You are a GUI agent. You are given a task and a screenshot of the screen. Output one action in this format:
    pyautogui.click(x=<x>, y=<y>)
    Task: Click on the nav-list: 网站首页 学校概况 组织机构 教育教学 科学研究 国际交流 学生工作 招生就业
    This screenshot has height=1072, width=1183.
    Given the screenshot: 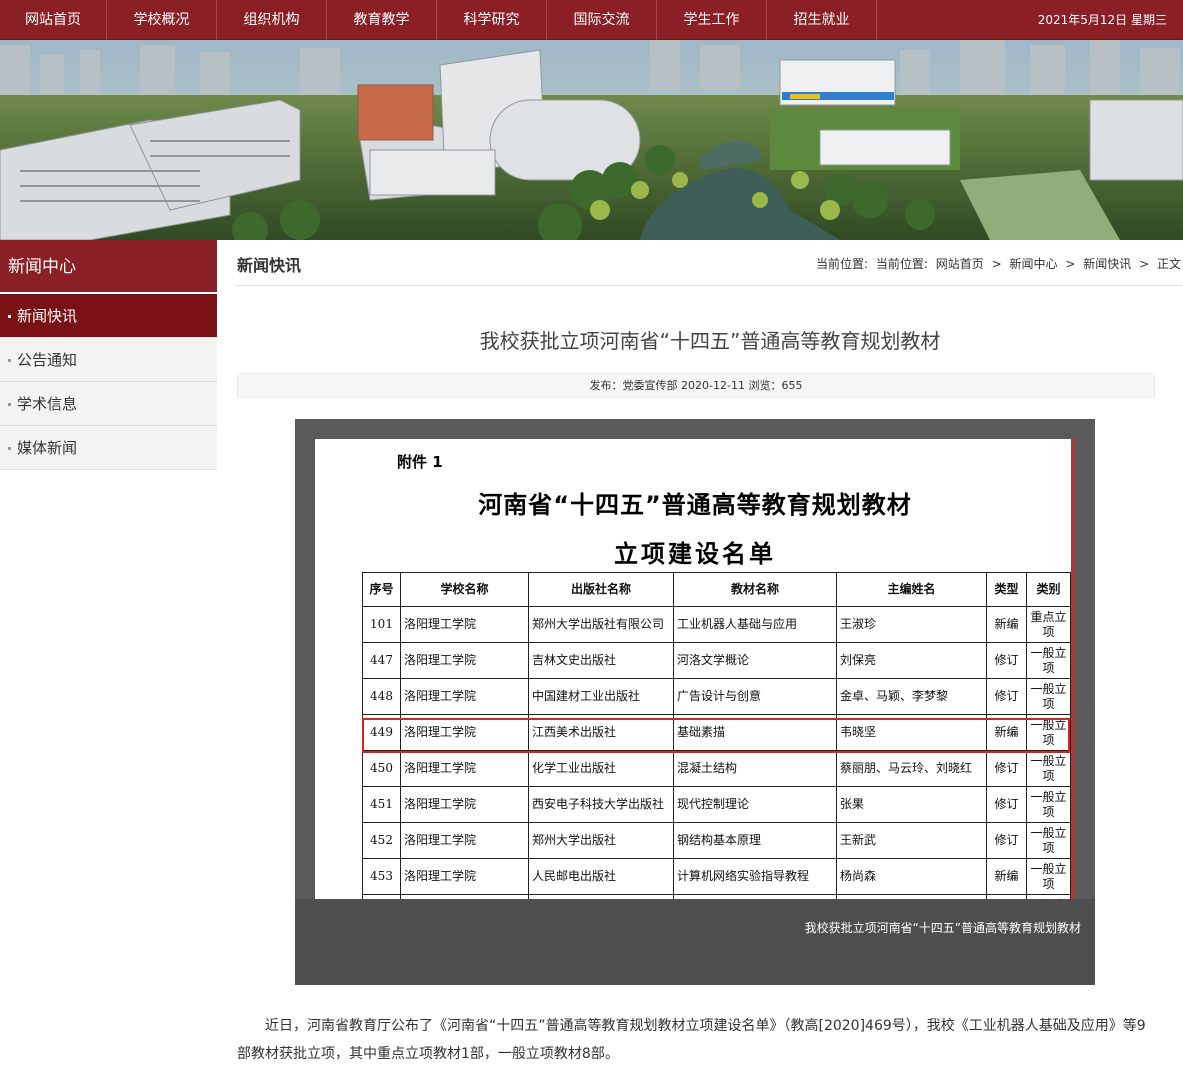 What is the action you would take?
    pyautogui.click(x=591, y=20)
    